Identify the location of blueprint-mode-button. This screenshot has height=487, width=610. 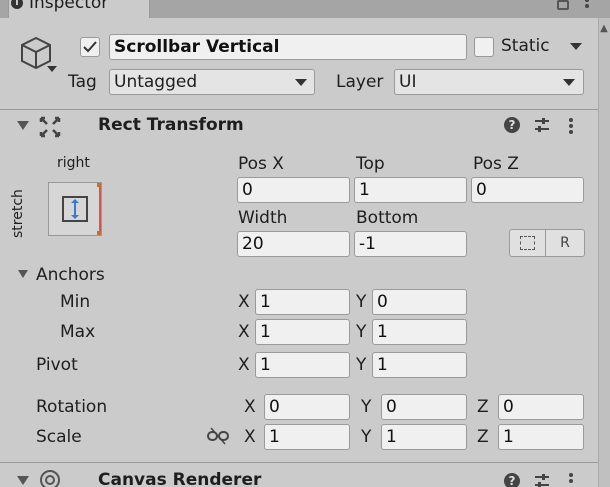
(527, 243).